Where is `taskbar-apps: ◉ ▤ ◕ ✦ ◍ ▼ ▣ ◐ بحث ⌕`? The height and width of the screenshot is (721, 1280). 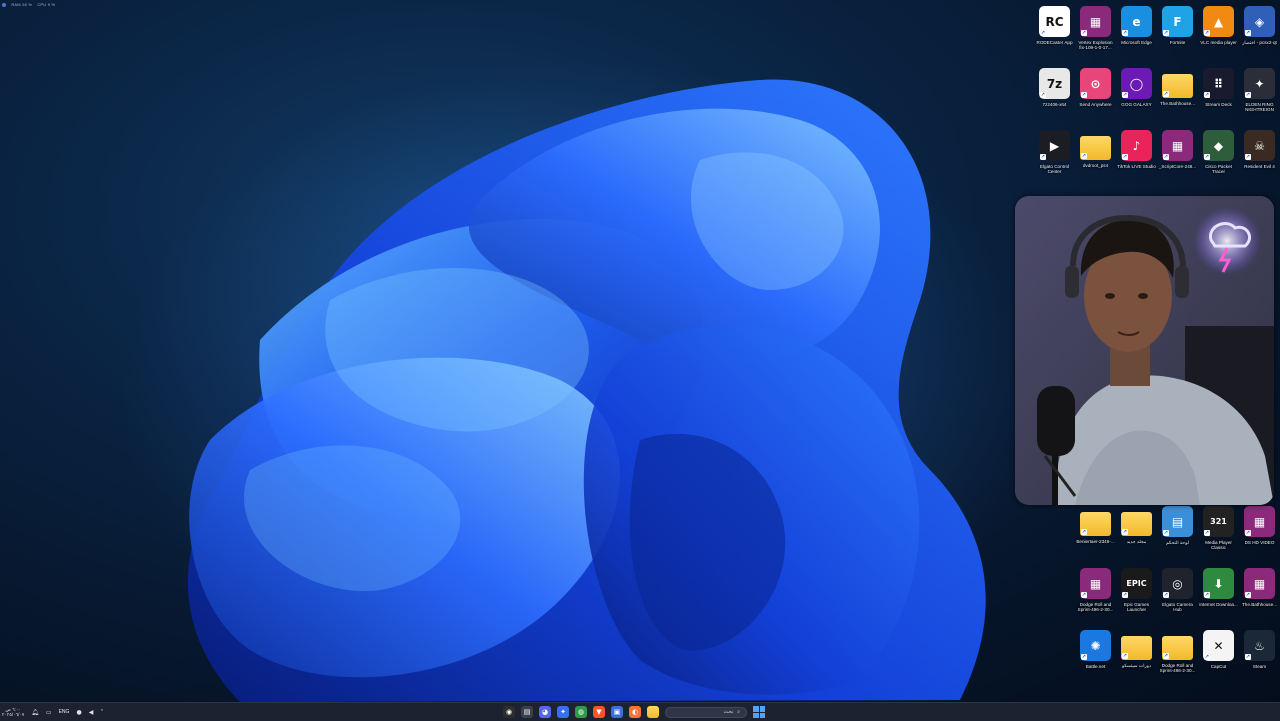
taskbar-apps: ◉ ▤ ◕ ✦ ◍ ▼ ▣ ◐ بحث ⌕ is located at coordinates (634, 712).